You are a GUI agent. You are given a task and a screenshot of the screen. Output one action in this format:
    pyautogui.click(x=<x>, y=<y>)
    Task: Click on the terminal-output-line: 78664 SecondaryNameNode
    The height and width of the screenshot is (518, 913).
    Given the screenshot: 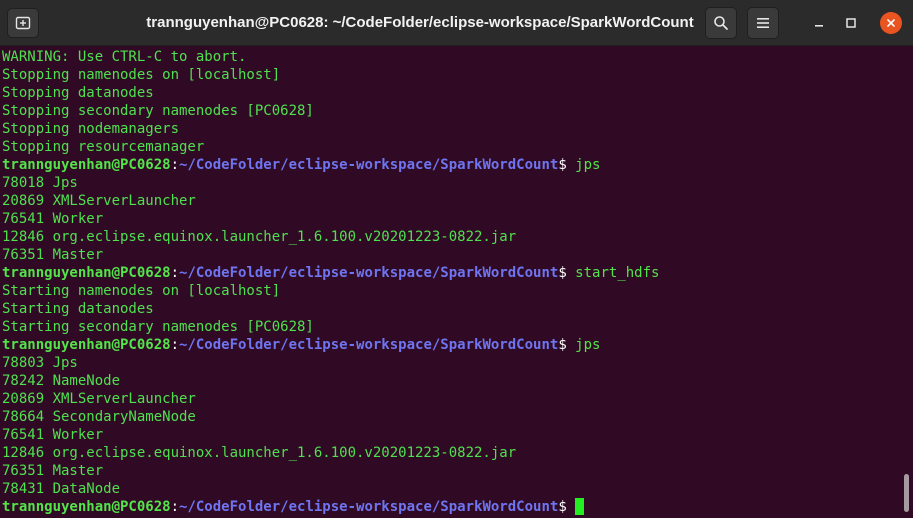 What is the action you would take?
    pyautogui.click(x=99, y=417)
    